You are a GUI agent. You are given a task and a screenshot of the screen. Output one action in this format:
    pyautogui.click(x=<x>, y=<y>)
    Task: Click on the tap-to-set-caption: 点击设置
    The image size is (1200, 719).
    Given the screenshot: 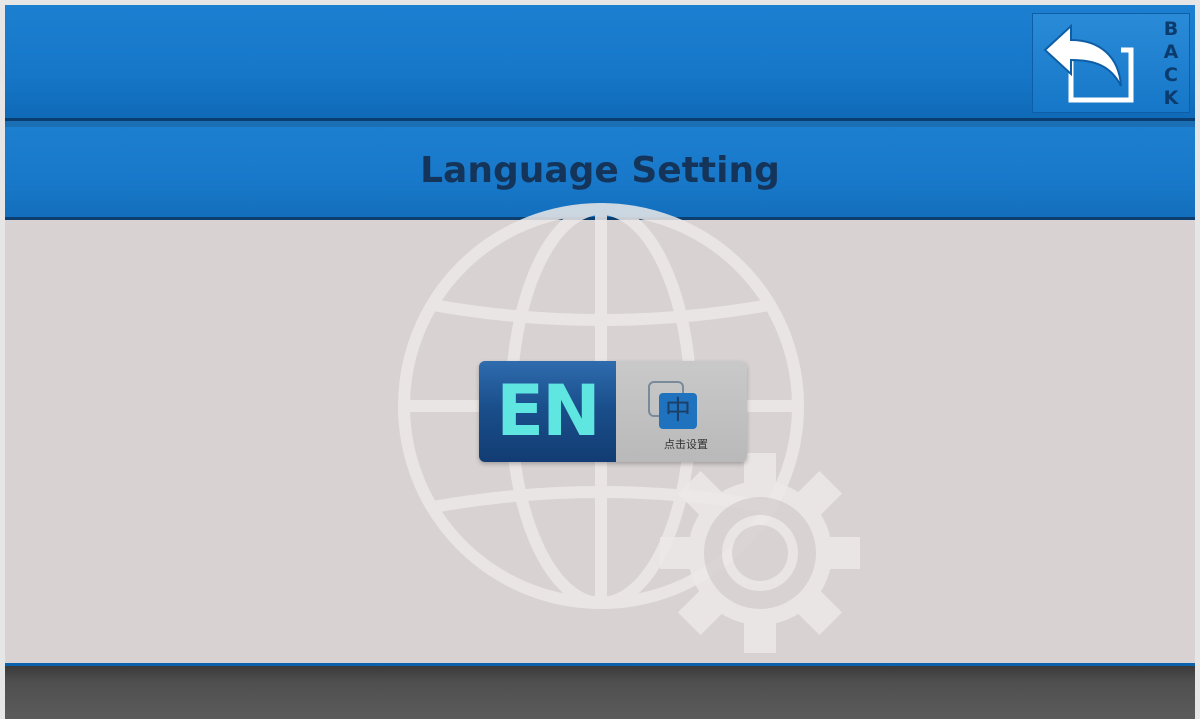 What is the action you would take?
    pyautogui.click(x=686, y=444)
    